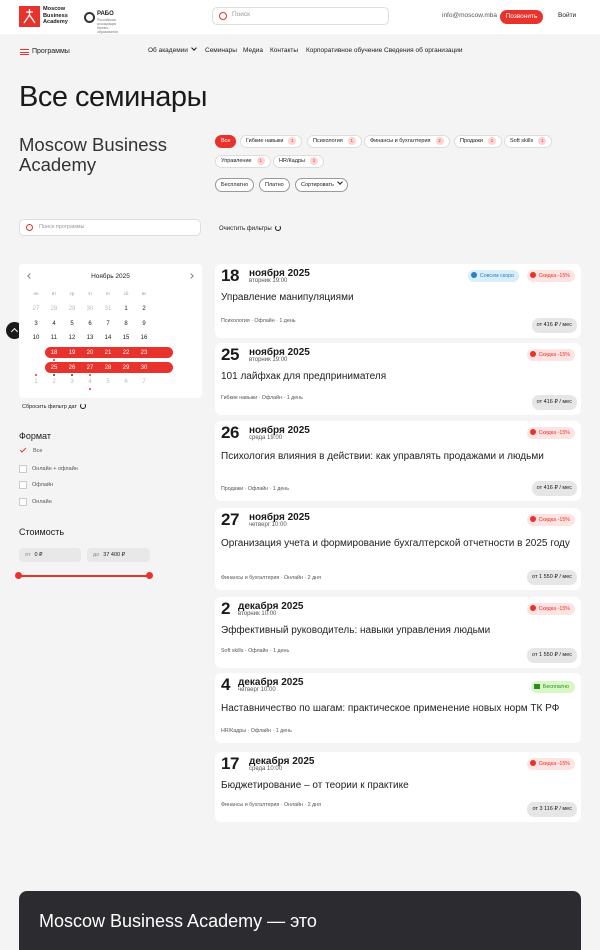  What do you see at coordinates (54, 353) in the screenshot?
I see `calendar-day: 18` at bounding box center [54, 353].